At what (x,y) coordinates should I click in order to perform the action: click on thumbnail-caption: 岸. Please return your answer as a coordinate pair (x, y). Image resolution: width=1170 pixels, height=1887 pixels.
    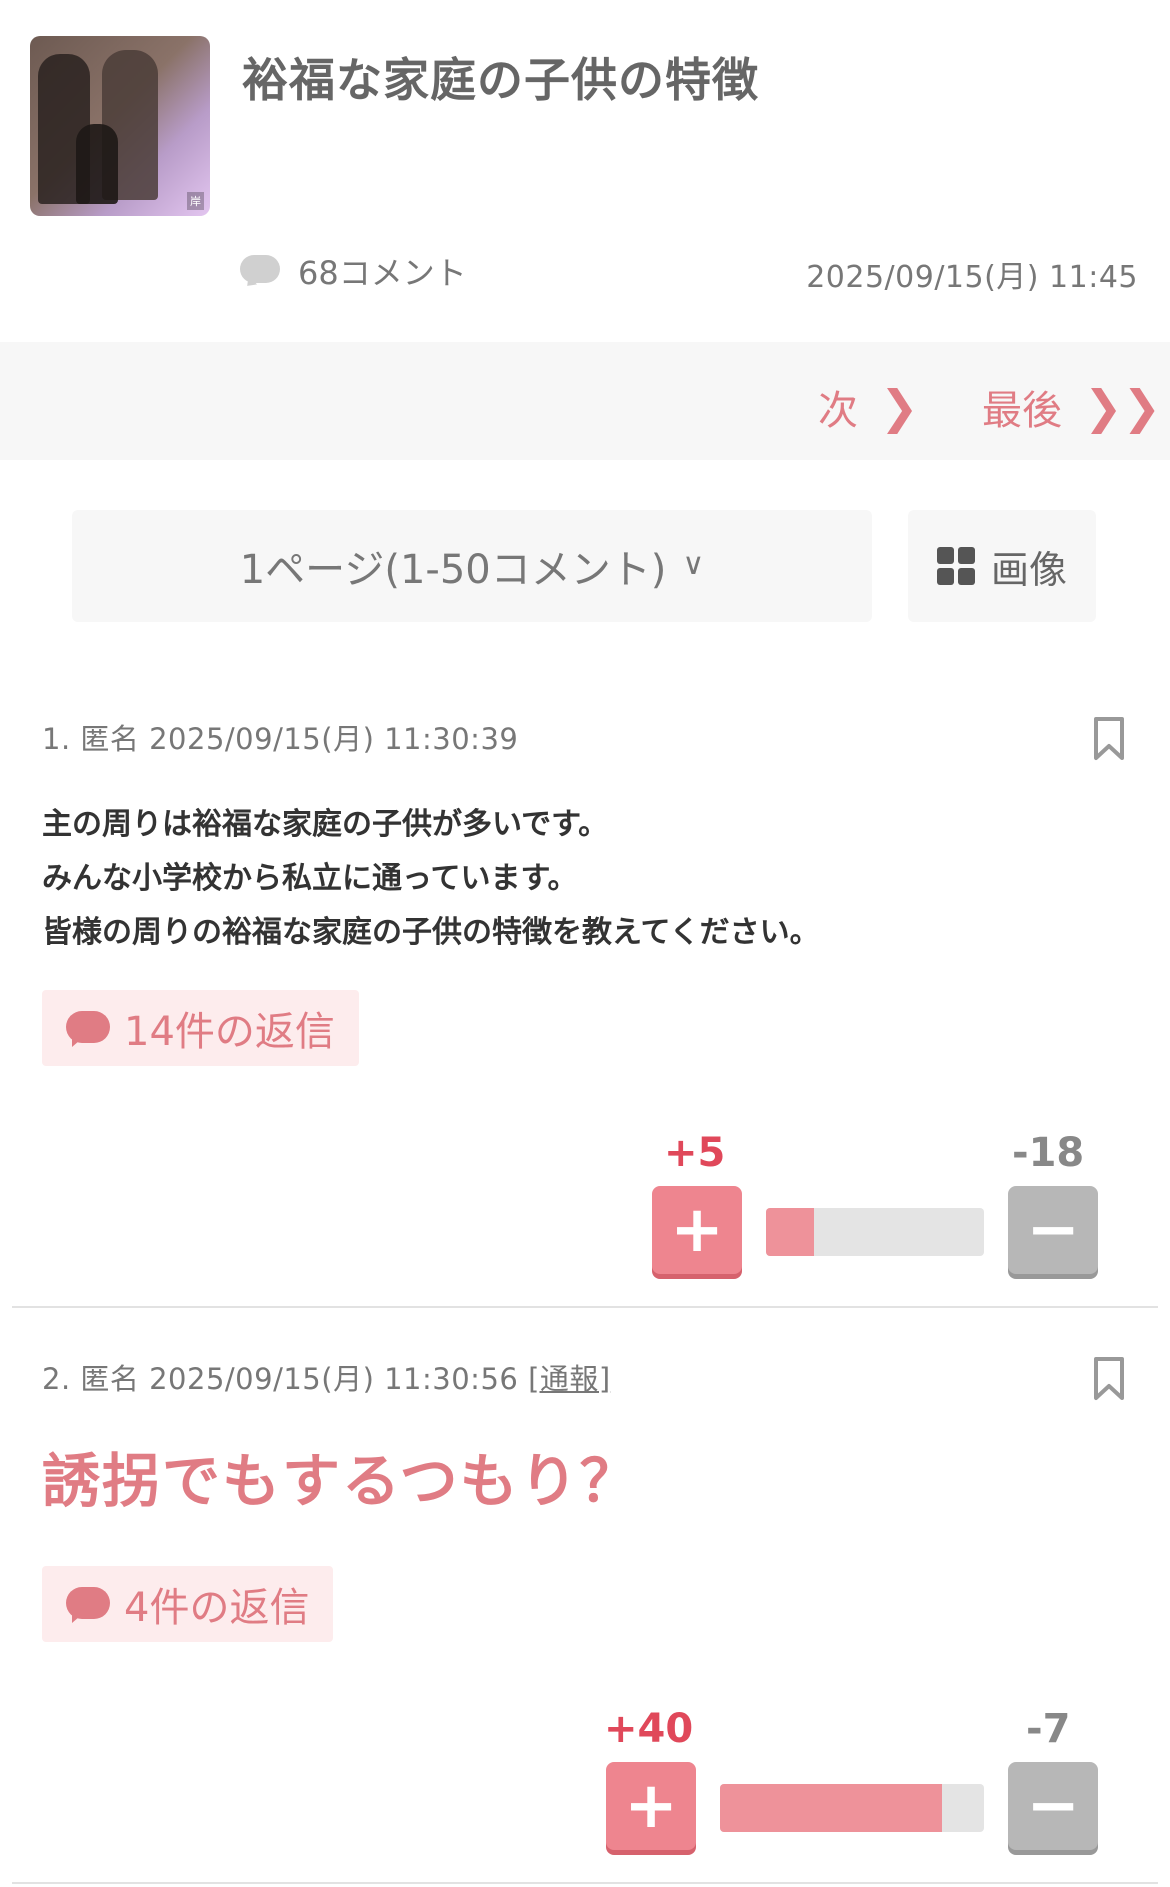
    Looking at the image, I should click on (195, 201).